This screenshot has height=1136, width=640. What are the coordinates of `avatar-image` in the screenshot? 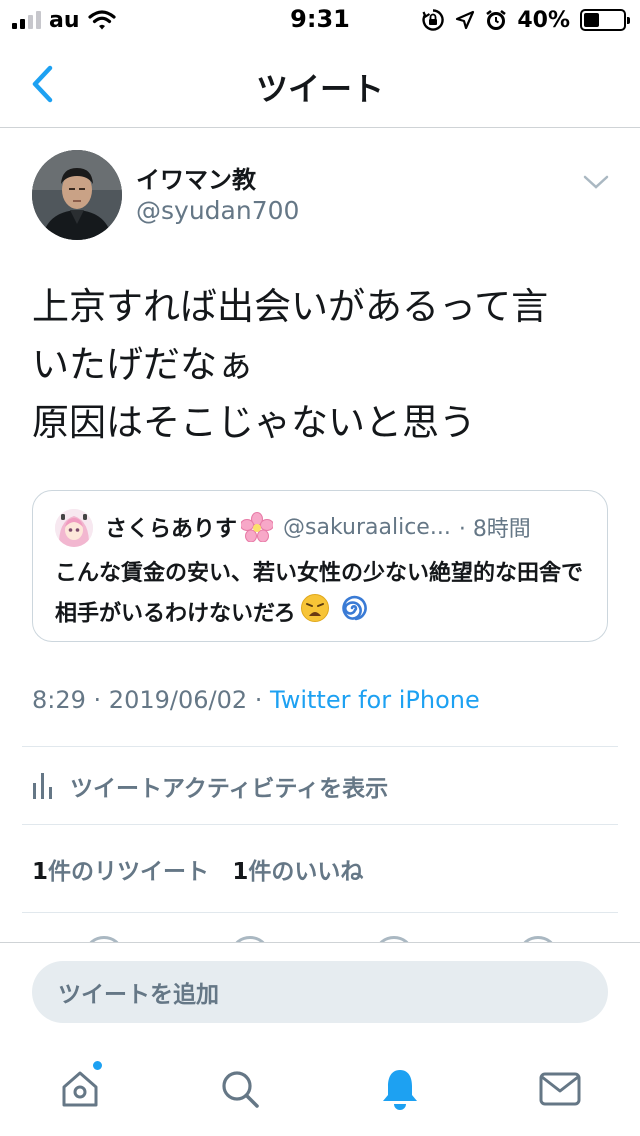 It's located at (77, 195).